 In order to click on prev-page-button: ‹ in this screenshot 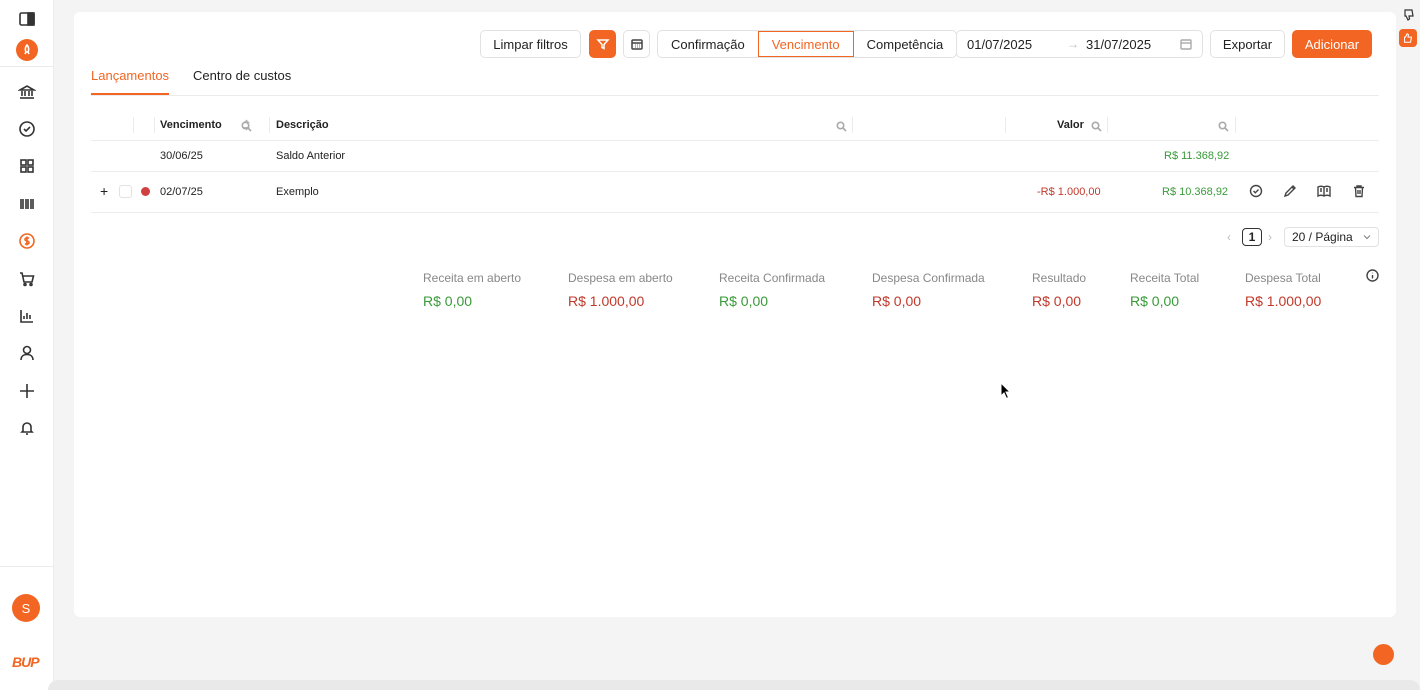, I will do `click(1229, 237)`.